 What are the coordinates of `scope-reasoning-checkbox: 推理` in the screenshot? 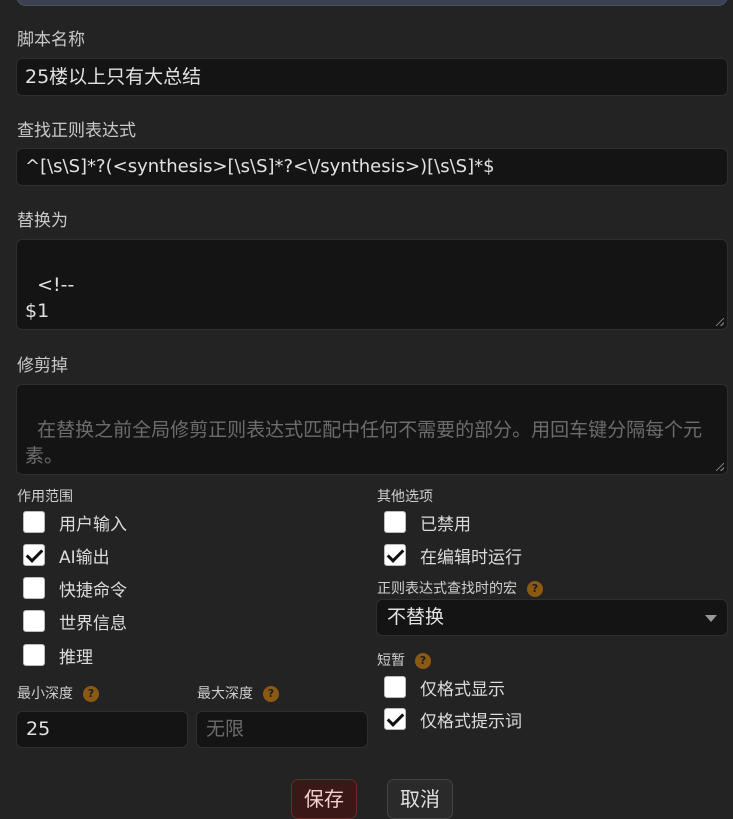 It's located at (58, 655).